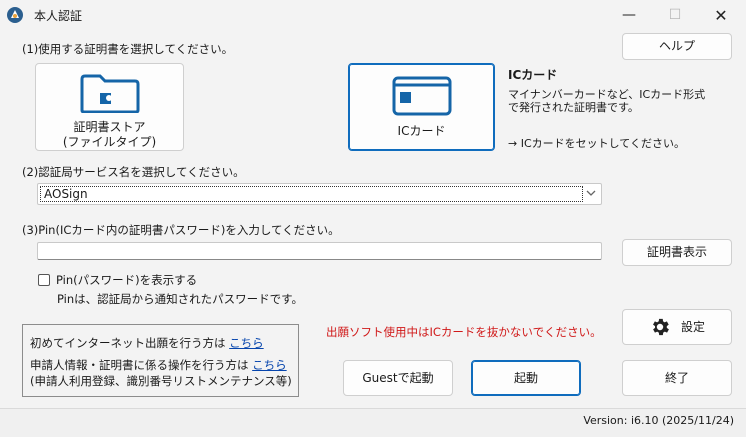 The width and height of the screenshot is (746, 437). What do you see at coordinates (128, 49) in the screenshot?
I see `step1-label: (1)使用する証明書を選択してください。` at bounding box center [128, 49].